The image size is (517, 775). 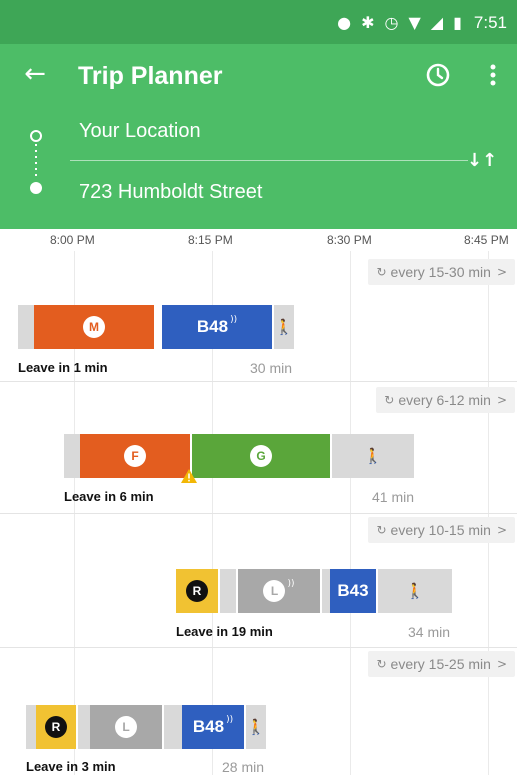 I want to click on frequency-chip: ↻ every 15-30 min >, so click(x=441, y=272).